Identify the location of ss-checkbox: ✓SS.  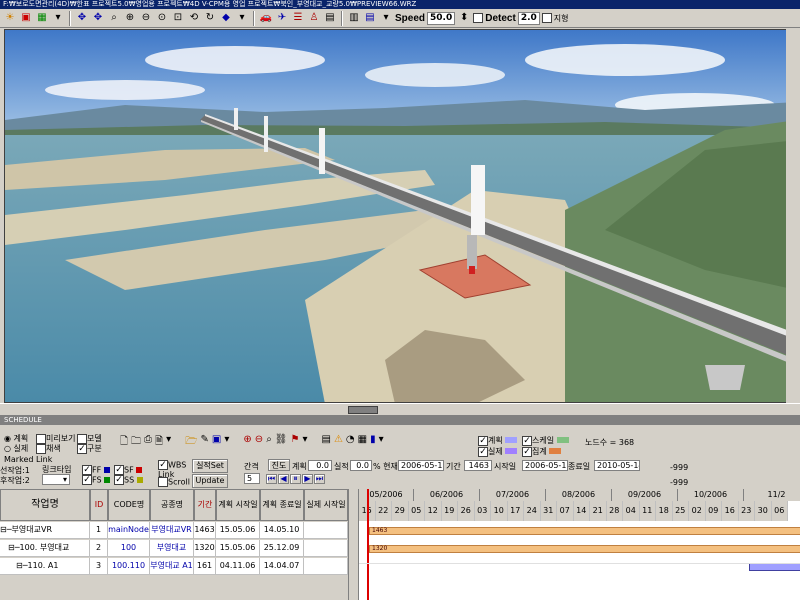
(128, 480).